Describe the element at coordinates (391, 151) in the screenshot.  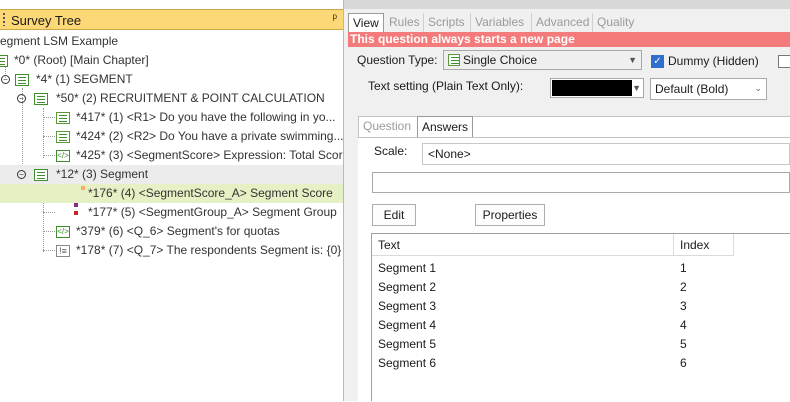
I see `scale-label: Scale:` at that location.